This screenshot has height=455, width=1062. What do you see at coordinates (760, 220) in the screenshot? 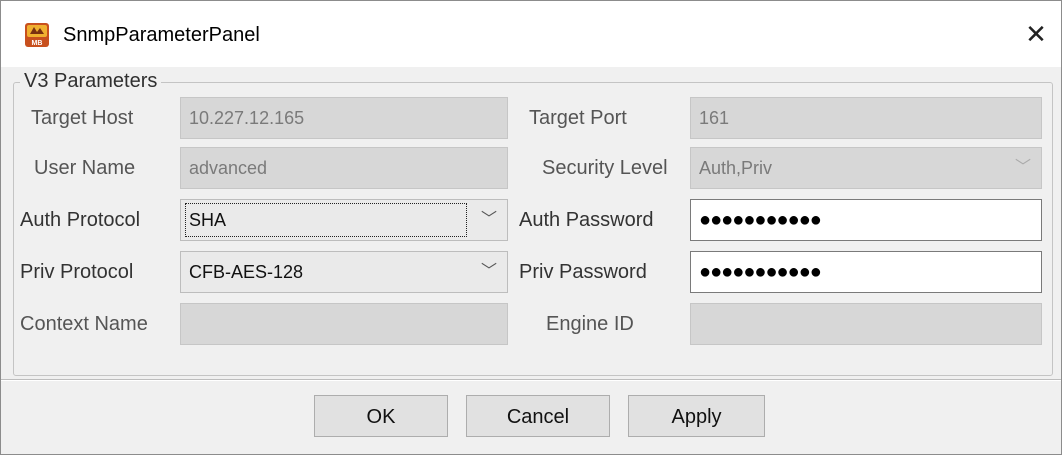
I see `auth-password-value: ●●●●●●●●●●●` at bounding box center [760, 220].